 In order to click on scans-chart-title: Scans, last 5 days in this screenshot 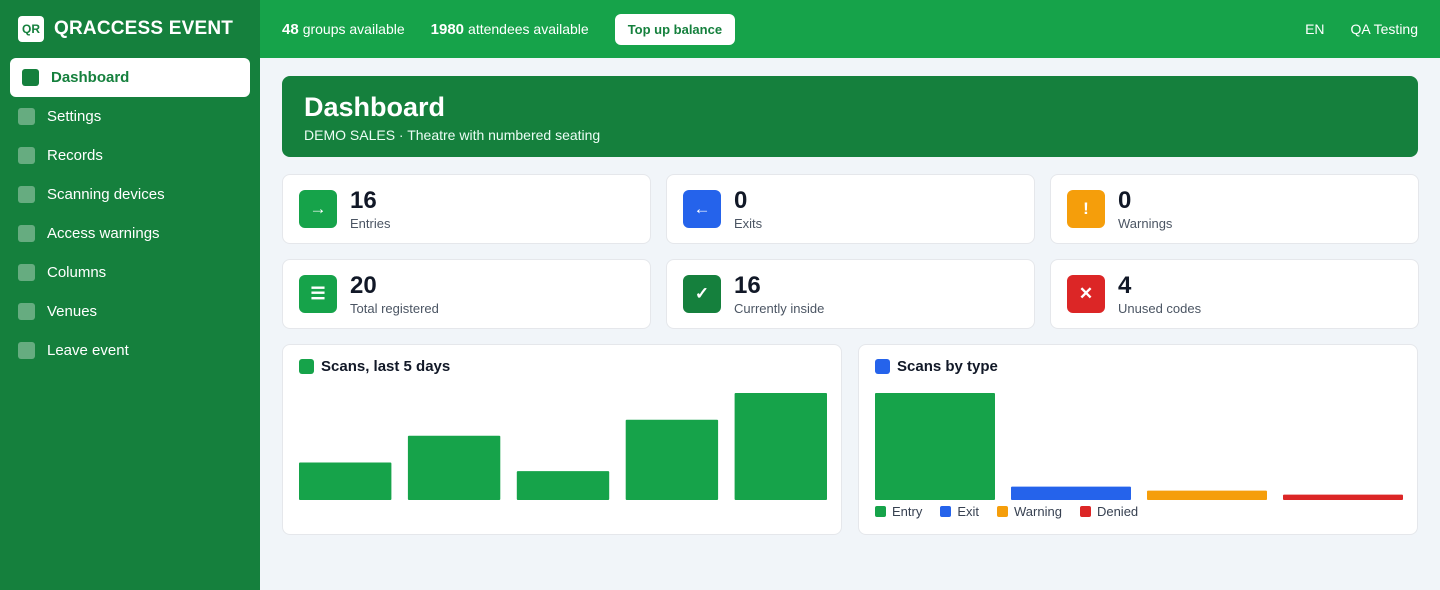, I will do `click(386, 366)`.